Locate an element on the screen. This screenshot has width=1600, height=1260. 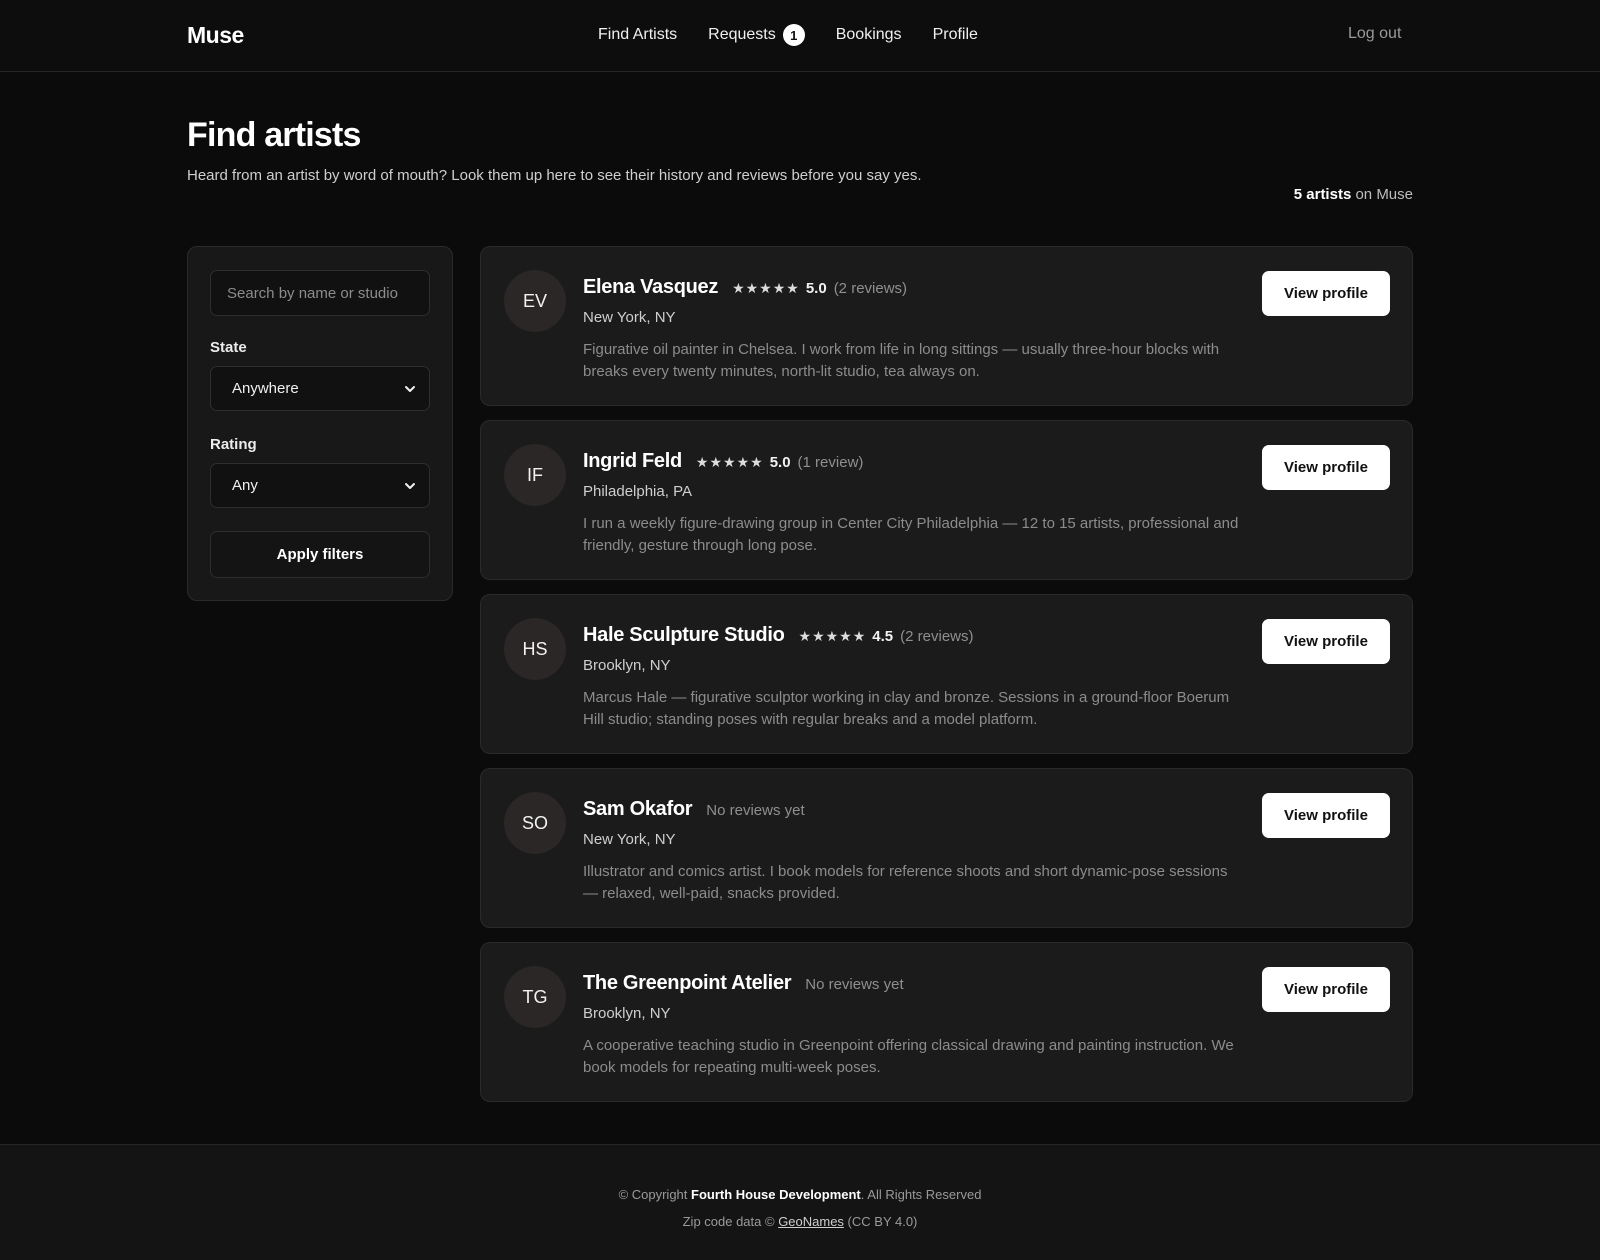
company-name: Fourth House Development is located at coordinates (776, 1194).